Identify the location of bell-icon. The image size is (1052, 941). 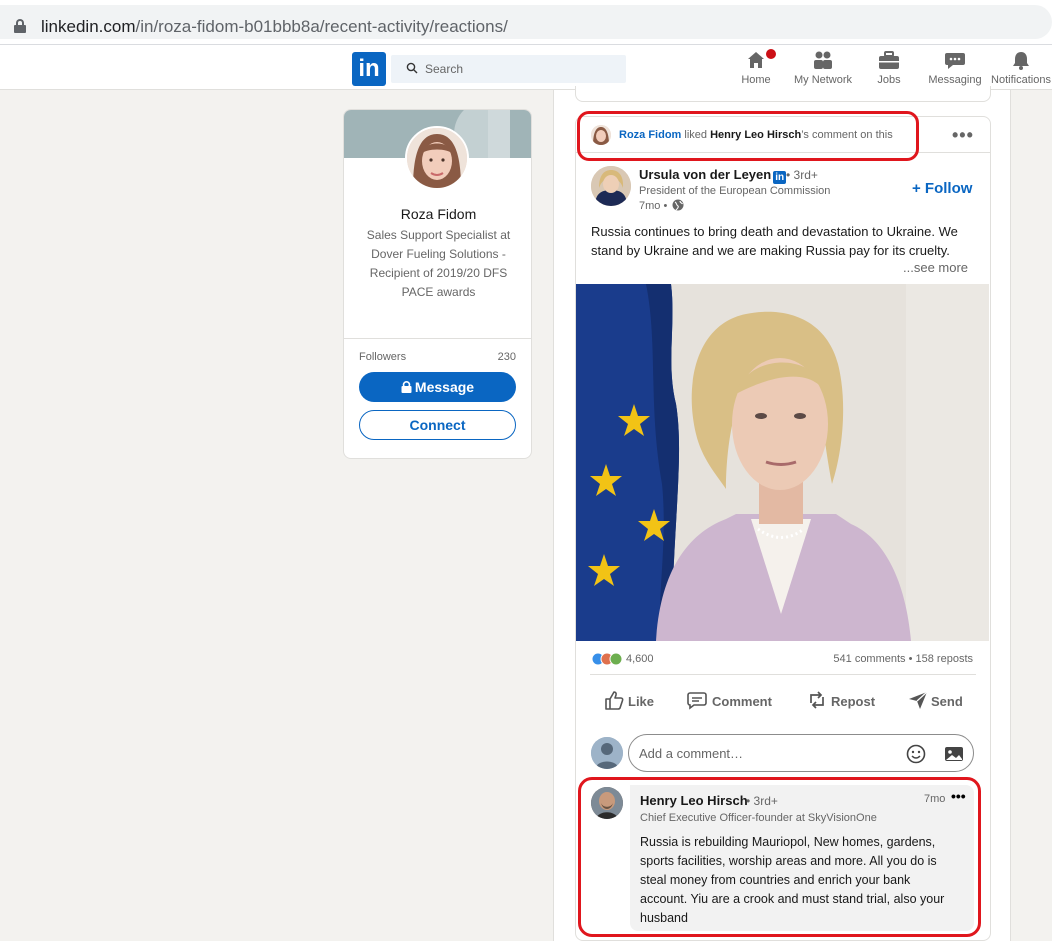
(1021, 61).